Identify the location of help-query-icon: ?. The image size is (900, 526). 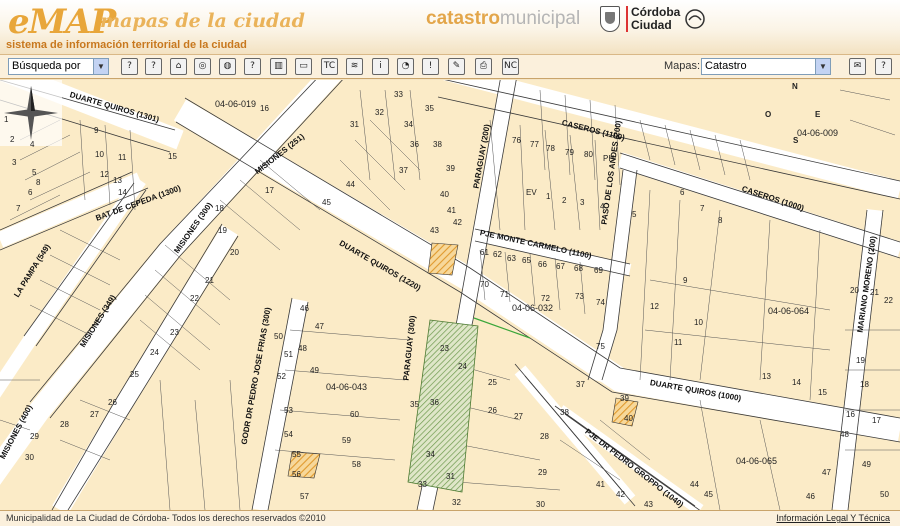
(129, 66).